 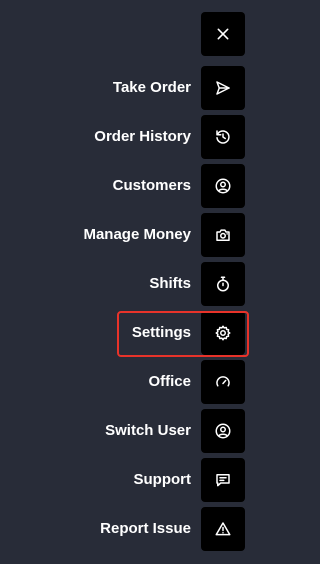 I want to click on order-history-button, so click(x=223, y=137).